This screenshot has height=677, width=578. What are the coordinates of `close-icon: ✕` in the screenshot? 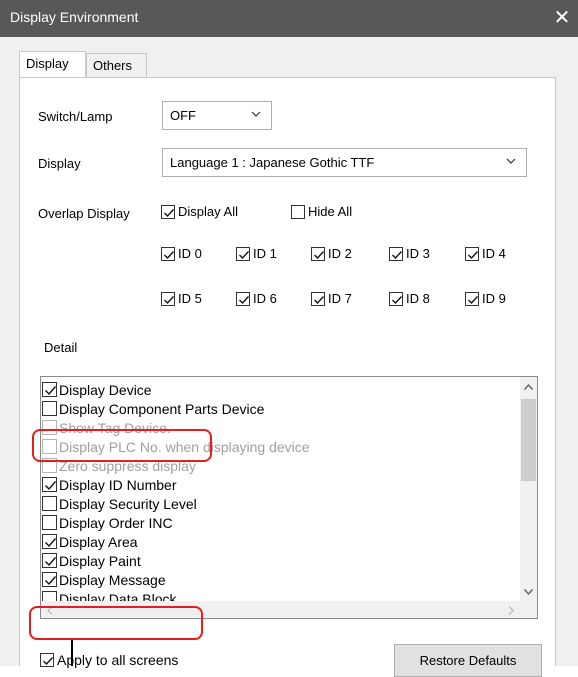 It's located at (562, 18).